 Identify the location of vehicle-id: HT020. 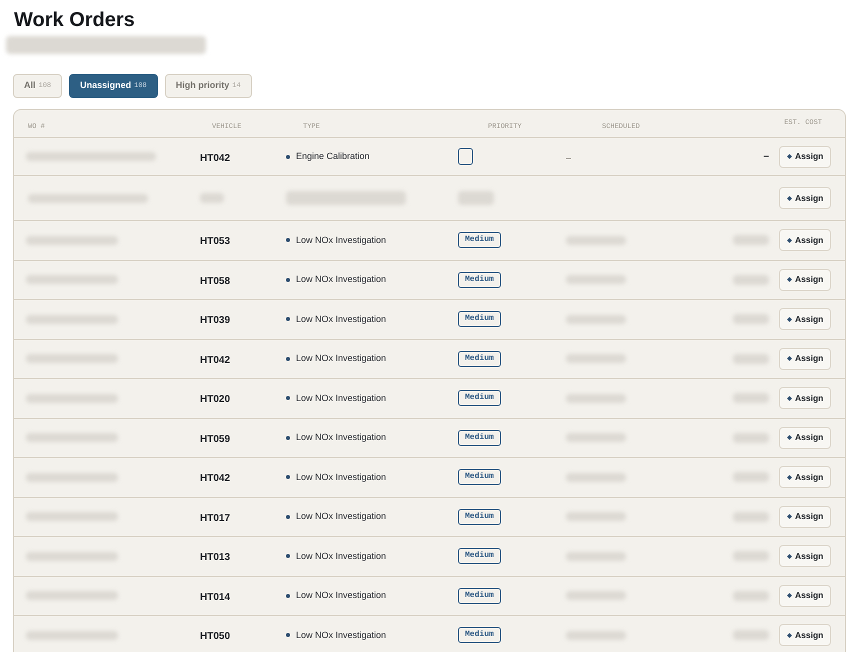
(215, 400).